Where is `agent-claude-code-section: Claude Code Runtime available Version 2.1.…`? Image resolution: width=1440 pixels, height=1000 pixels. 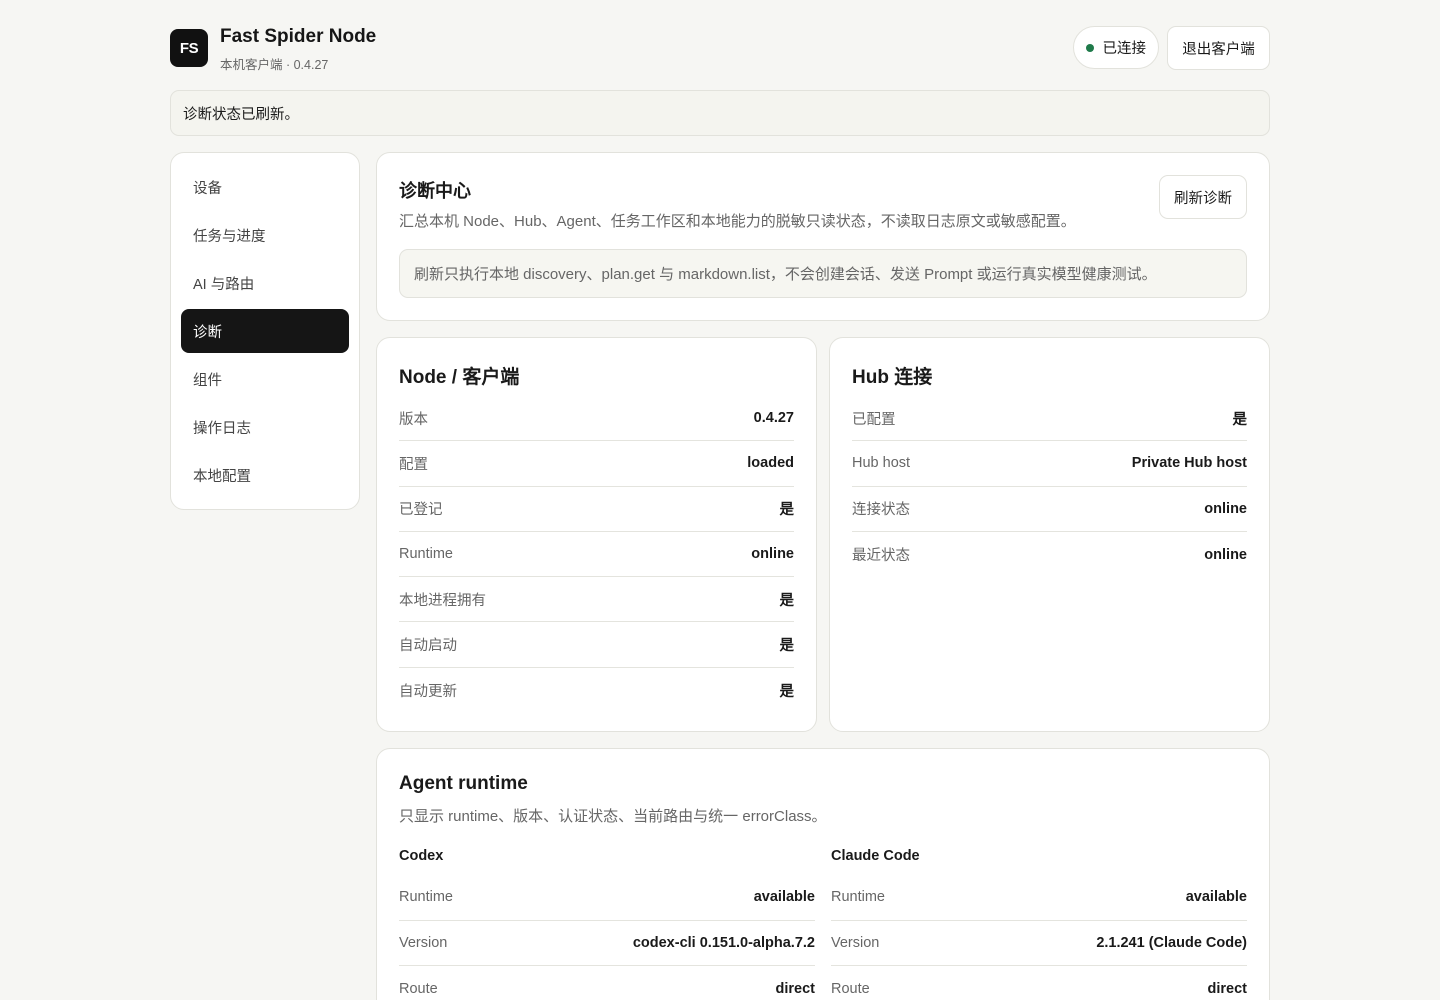
agent-claude-code-section: Claude Code Runtime available Version 2.1.… is located at coordinates (1039, 922).